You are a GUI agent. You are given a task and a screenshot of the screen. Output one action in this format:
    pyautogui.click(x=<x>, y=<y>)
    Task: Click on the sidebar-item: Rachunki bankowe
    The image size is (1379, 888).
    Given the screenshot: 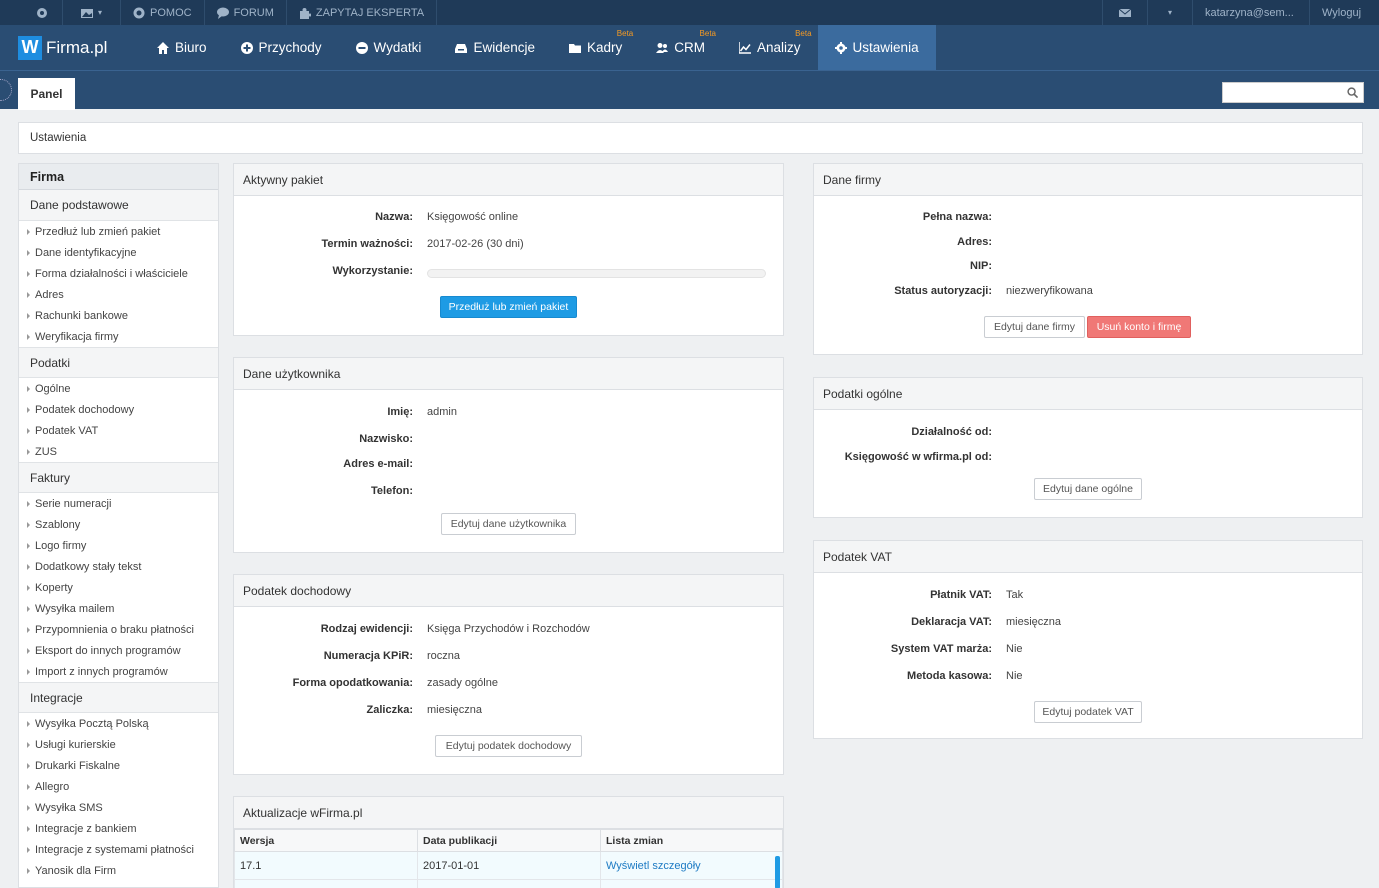 What is the action you would take?
    pyautogui.click(x=118, y=315)
    